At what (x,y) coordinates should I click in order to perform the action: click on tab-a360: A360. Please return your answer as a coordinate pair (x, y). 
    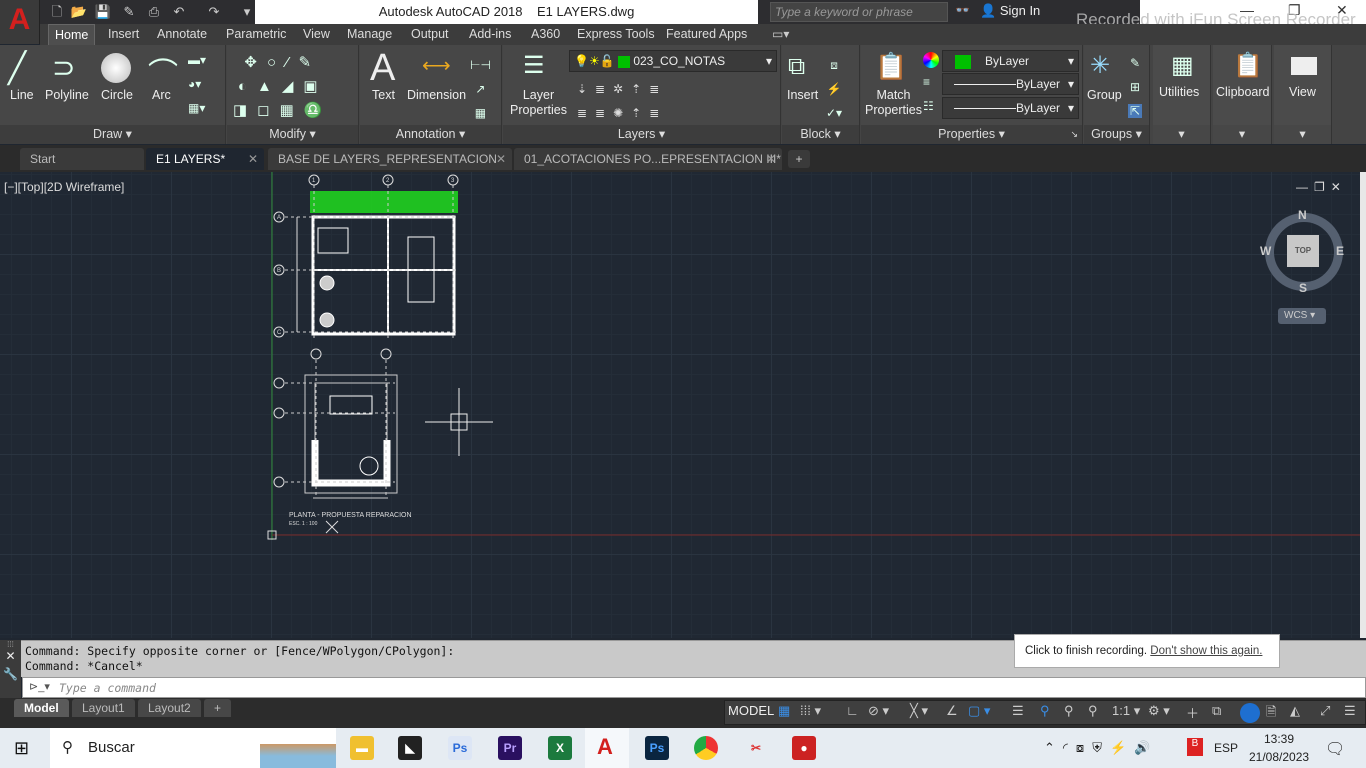
    Looking at the image, I should click on (545, 34).